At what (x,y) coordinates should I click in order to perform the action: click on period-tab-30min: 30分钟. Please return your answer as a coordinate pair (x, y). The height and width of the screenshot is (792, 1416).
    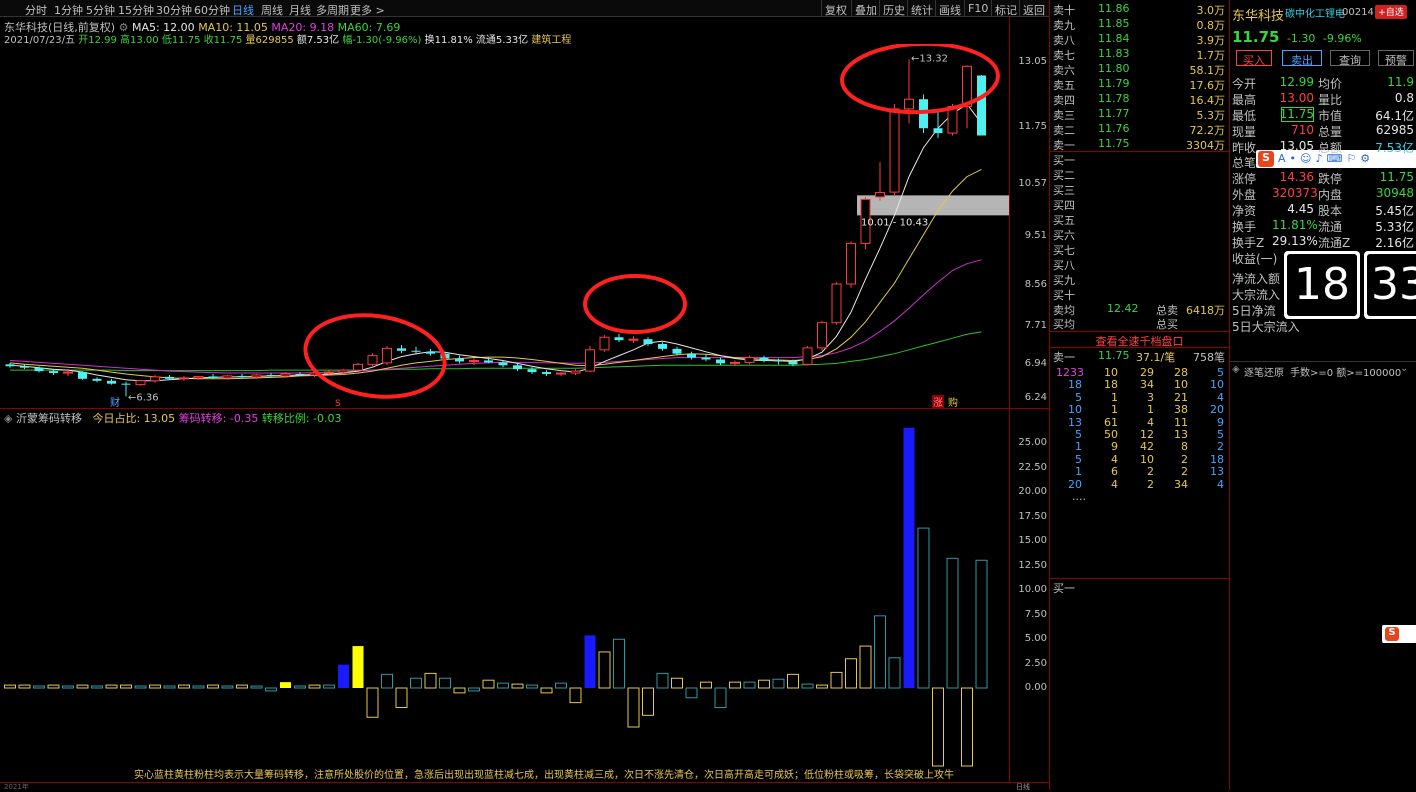
    Looking at the image, I should click on (174, 10).